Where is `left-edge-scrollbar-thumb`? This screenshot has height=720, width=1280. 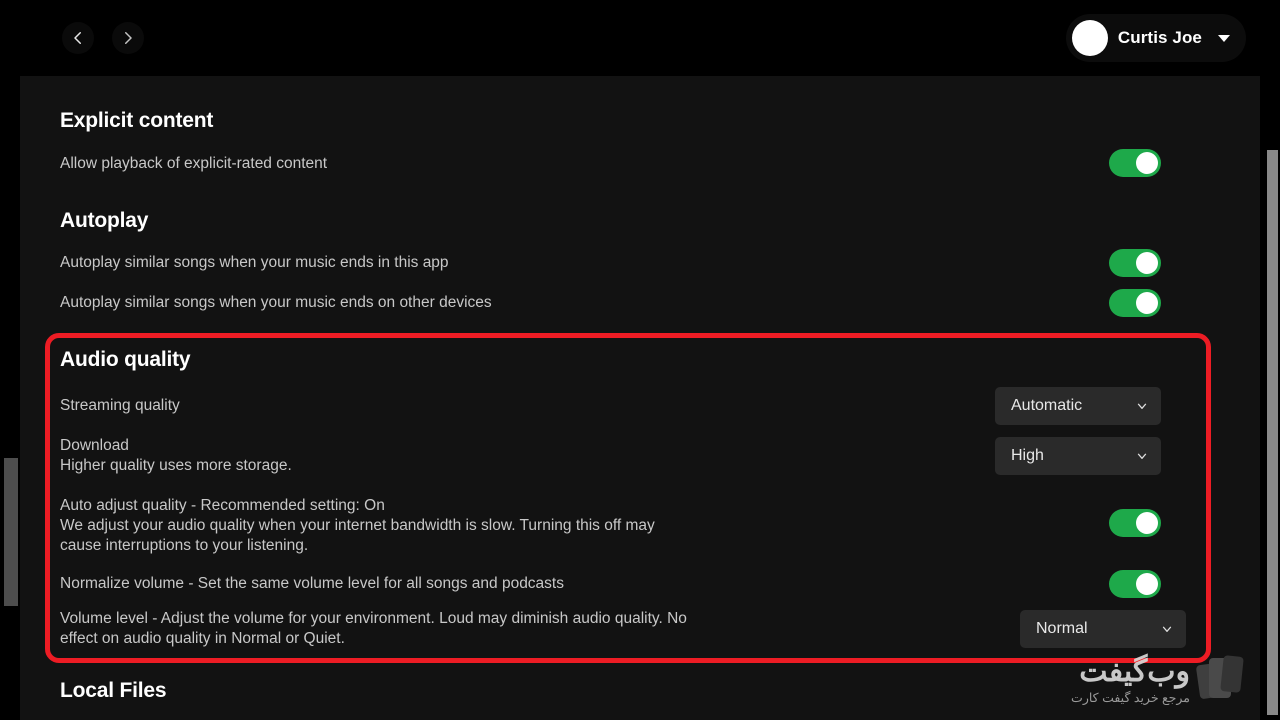
left-edge-scrollbar-thumb is located at coordinates (11, 532).